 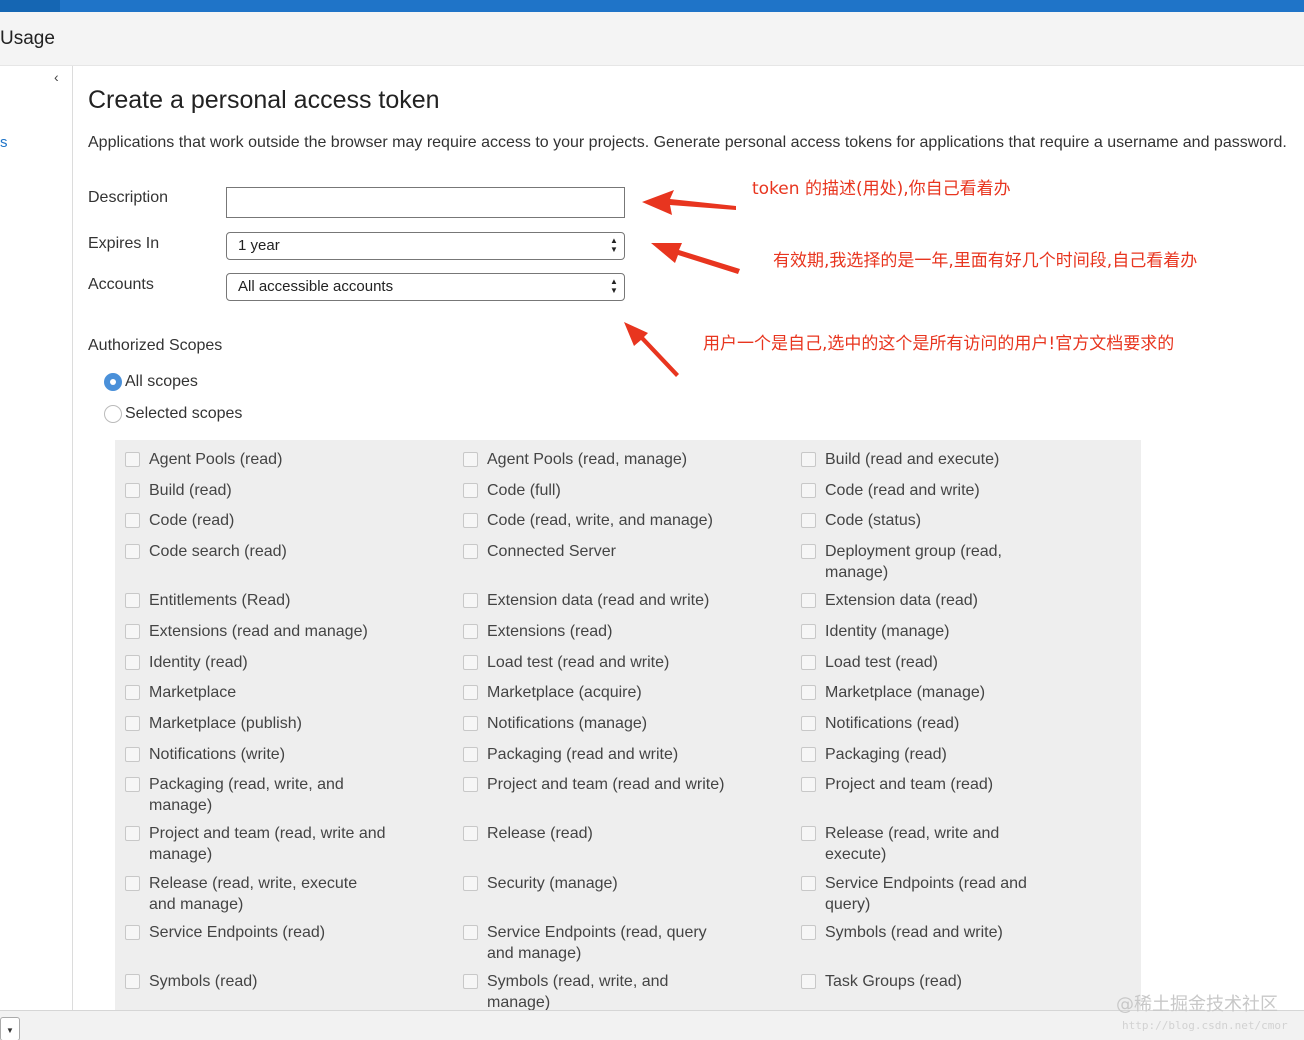 What do you see at coordinates (173, 414) in the screenshot?
I see `selected-scopes-option: Selected scopes` at bounding box center [173, 414].